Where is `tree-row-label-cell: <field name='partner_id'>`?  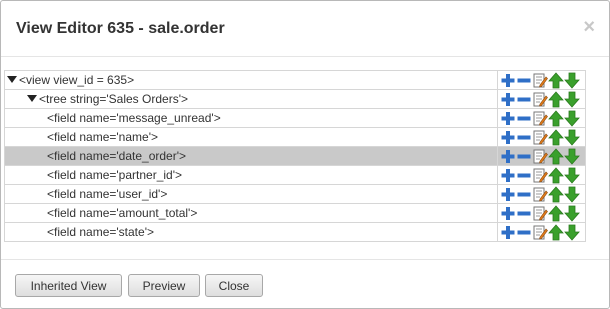
tree-row-label-cell: <field name='partner_id'> is located at coordinates (251, 175).